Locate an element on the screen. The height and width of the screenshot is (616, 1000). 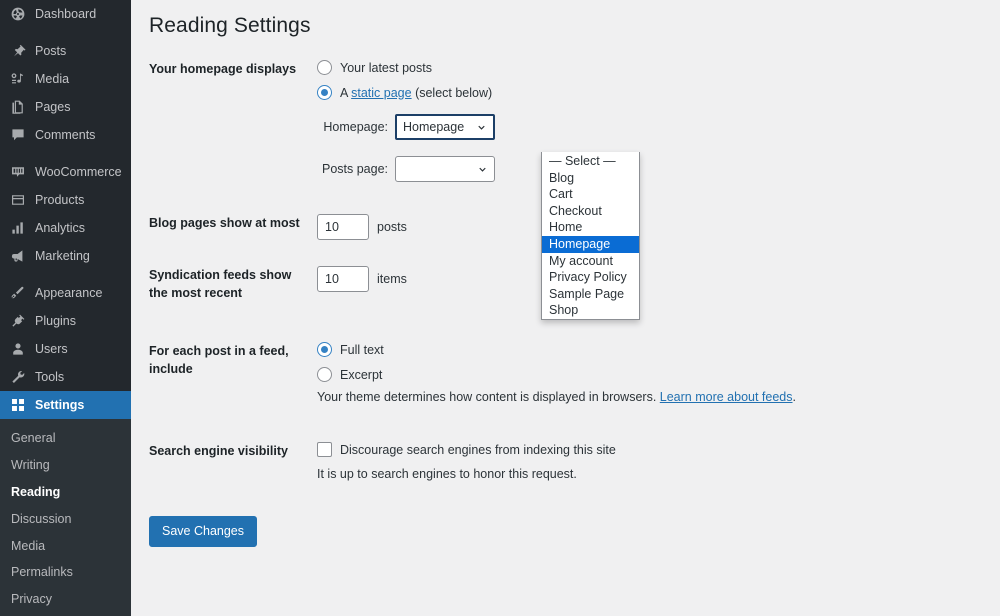
dropdown-option: Sample Page is located at coordinates (590, 294).